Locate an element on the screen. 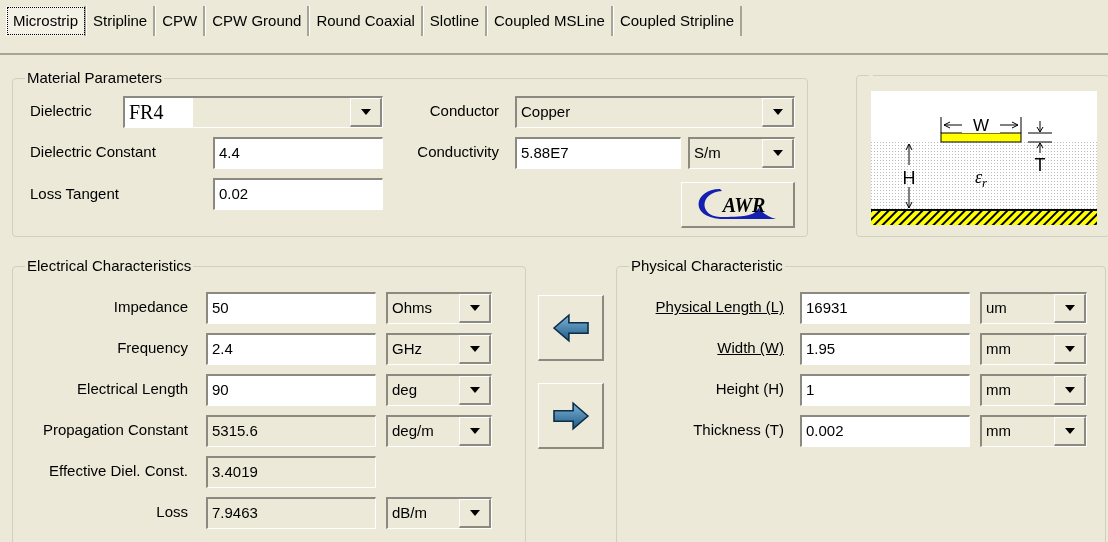  microstrip-diagram-drawing: W H T ε$_{r}$ is located at coordinates (984, 158).